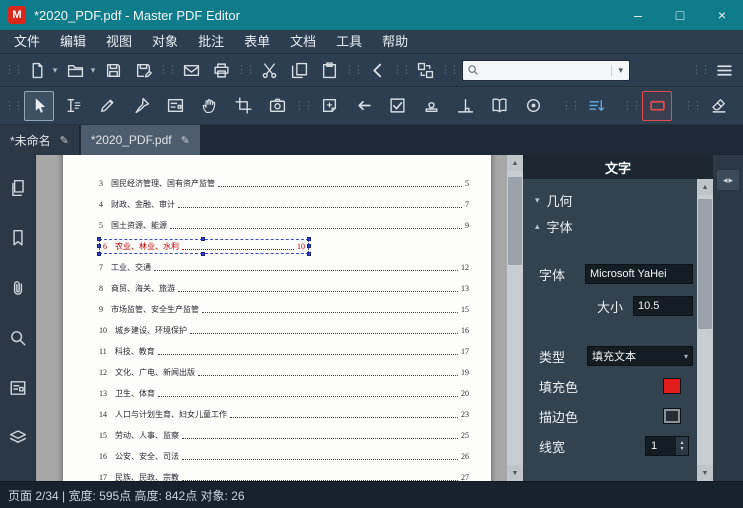 This screenshot has width=743, height=508. Describe the element at coordinates (397, 106) in the screenshot. I see `checkbox-tool-button` at that location.